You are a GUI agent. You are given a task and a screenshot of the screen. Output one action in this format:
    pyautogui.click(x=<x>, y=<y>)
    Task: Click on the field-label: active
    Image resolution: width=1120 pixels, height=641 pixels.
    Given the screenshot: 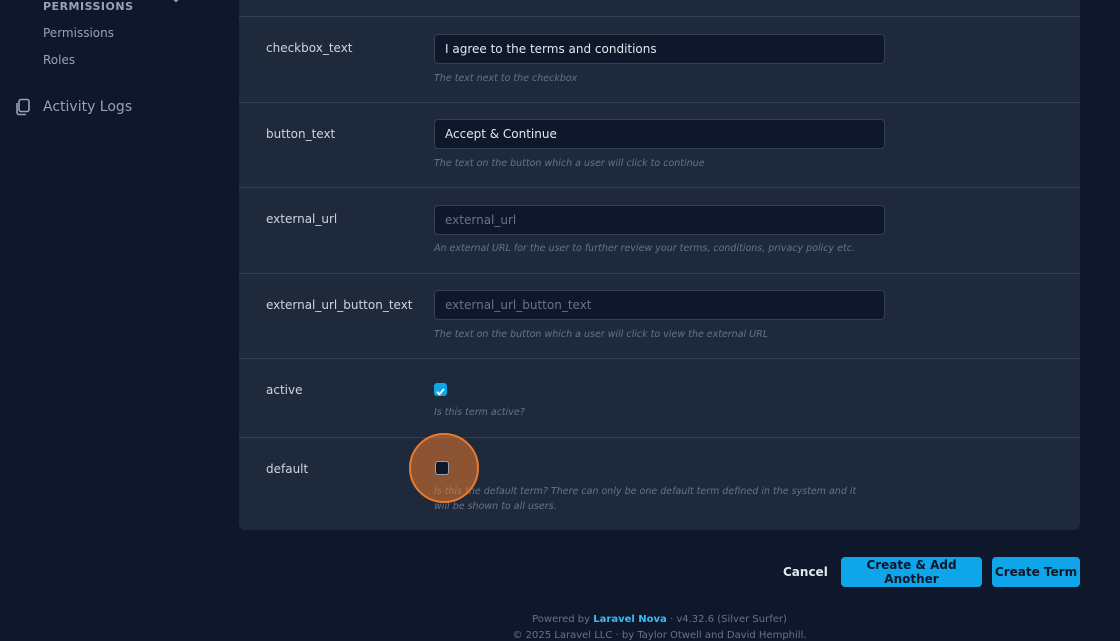 What is the action you would take?
    pyautogui.click(x=284, y=390)
    